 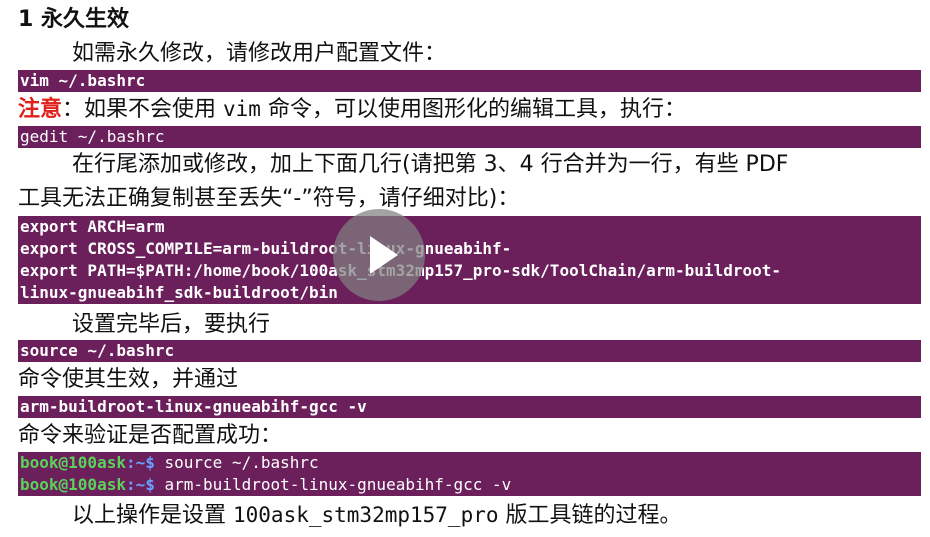 I want to click on paragraph-add-lines-1: 在行尾添加或修改，加上下面几行(请把第 3、4 行合并为一行，有些 PDF, so click(x=430, y=164).